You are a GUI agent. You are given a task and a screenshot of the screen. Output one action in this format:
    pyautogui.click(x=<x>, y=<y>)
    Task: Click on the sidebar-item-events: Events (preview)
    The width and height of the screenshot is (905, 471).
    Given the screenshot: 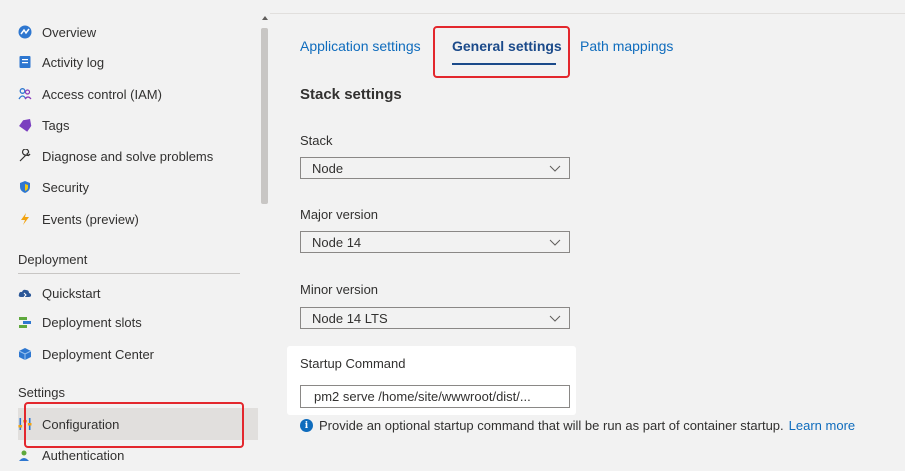 What is the action you would take?
    pyautogui.click(x=134, y=219)
    